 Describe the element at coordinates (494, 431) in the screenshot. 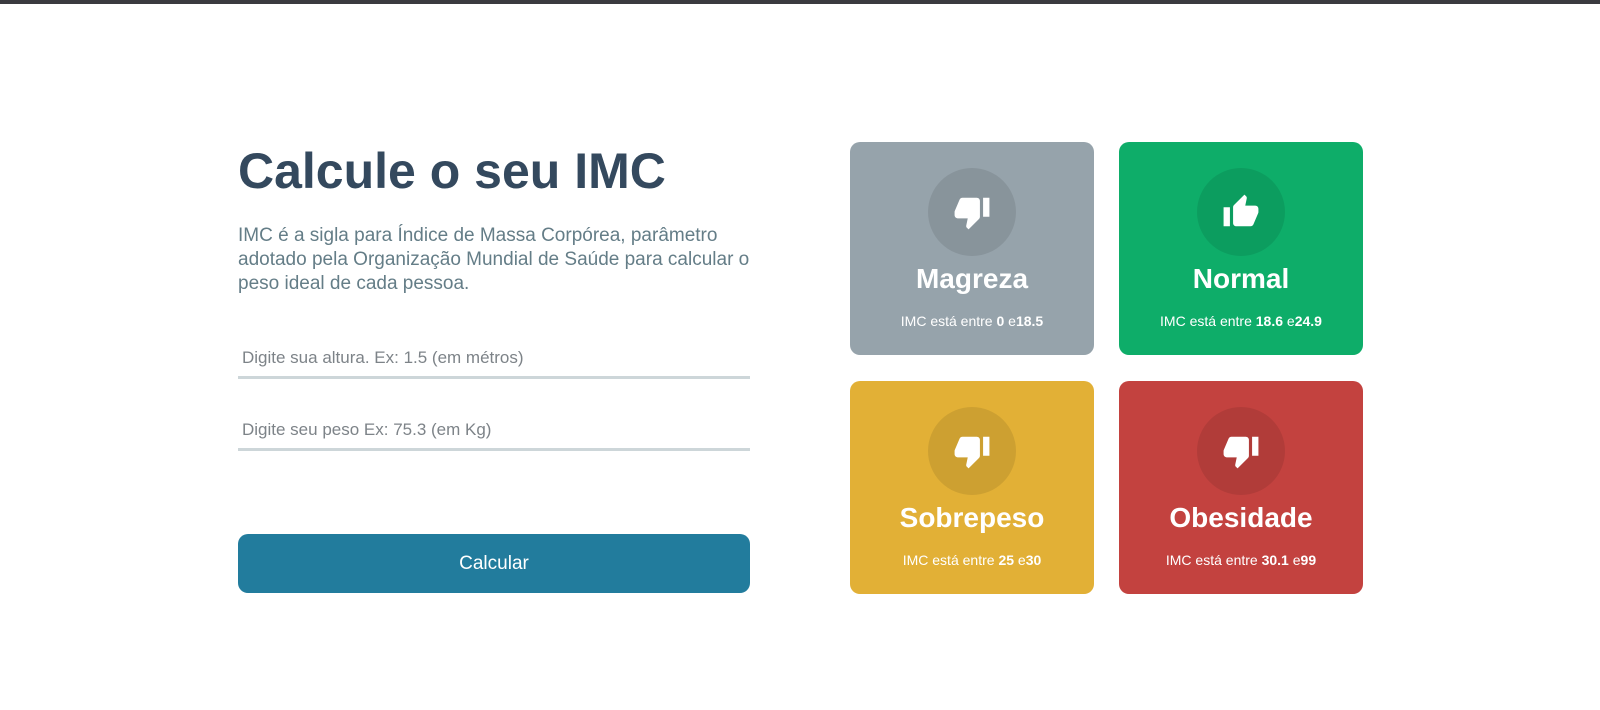

I see `weight-input` at that location.